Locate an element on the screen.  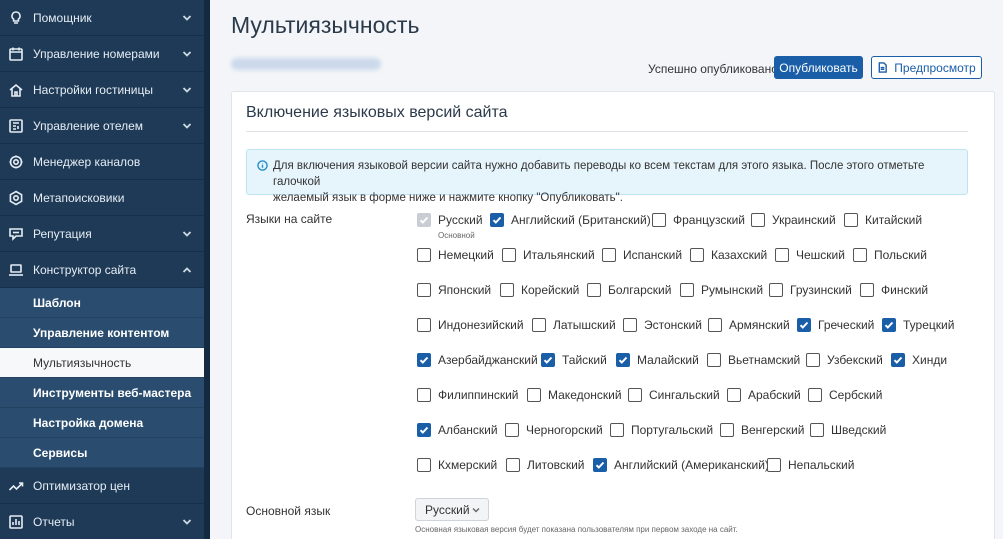
language-option: Тайский is located at coordinates (574, 360).